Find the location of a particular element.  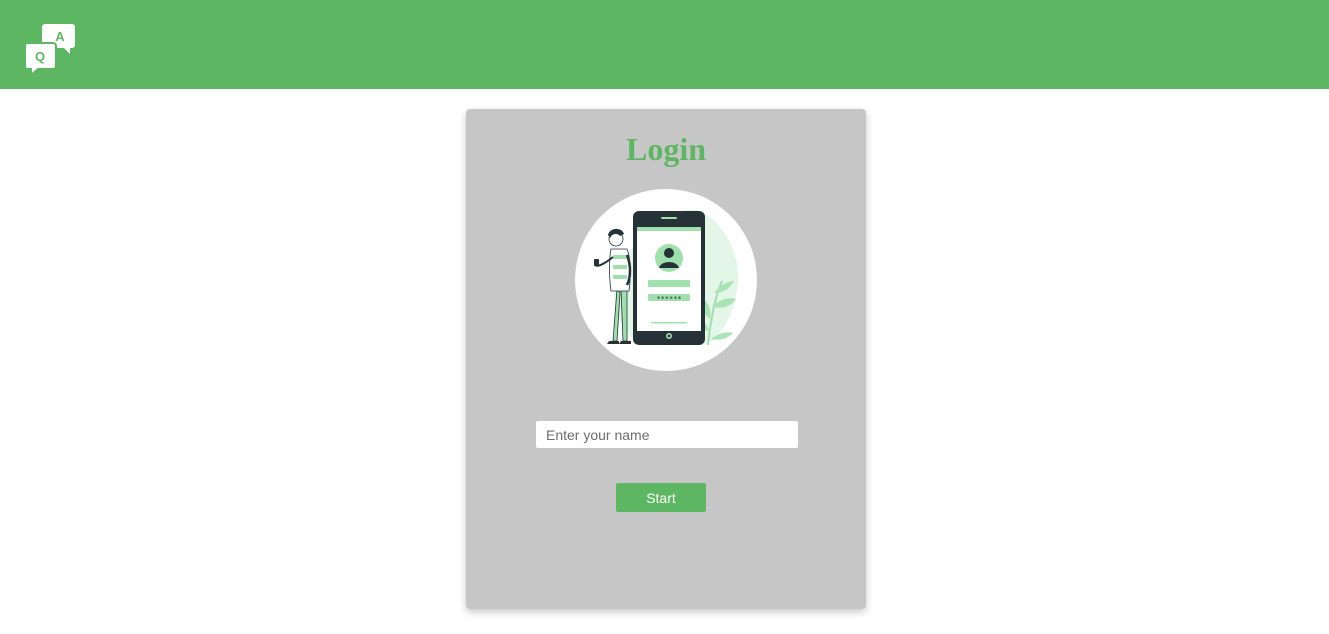

top-bar: A Q is located at coordinates (664, 44).